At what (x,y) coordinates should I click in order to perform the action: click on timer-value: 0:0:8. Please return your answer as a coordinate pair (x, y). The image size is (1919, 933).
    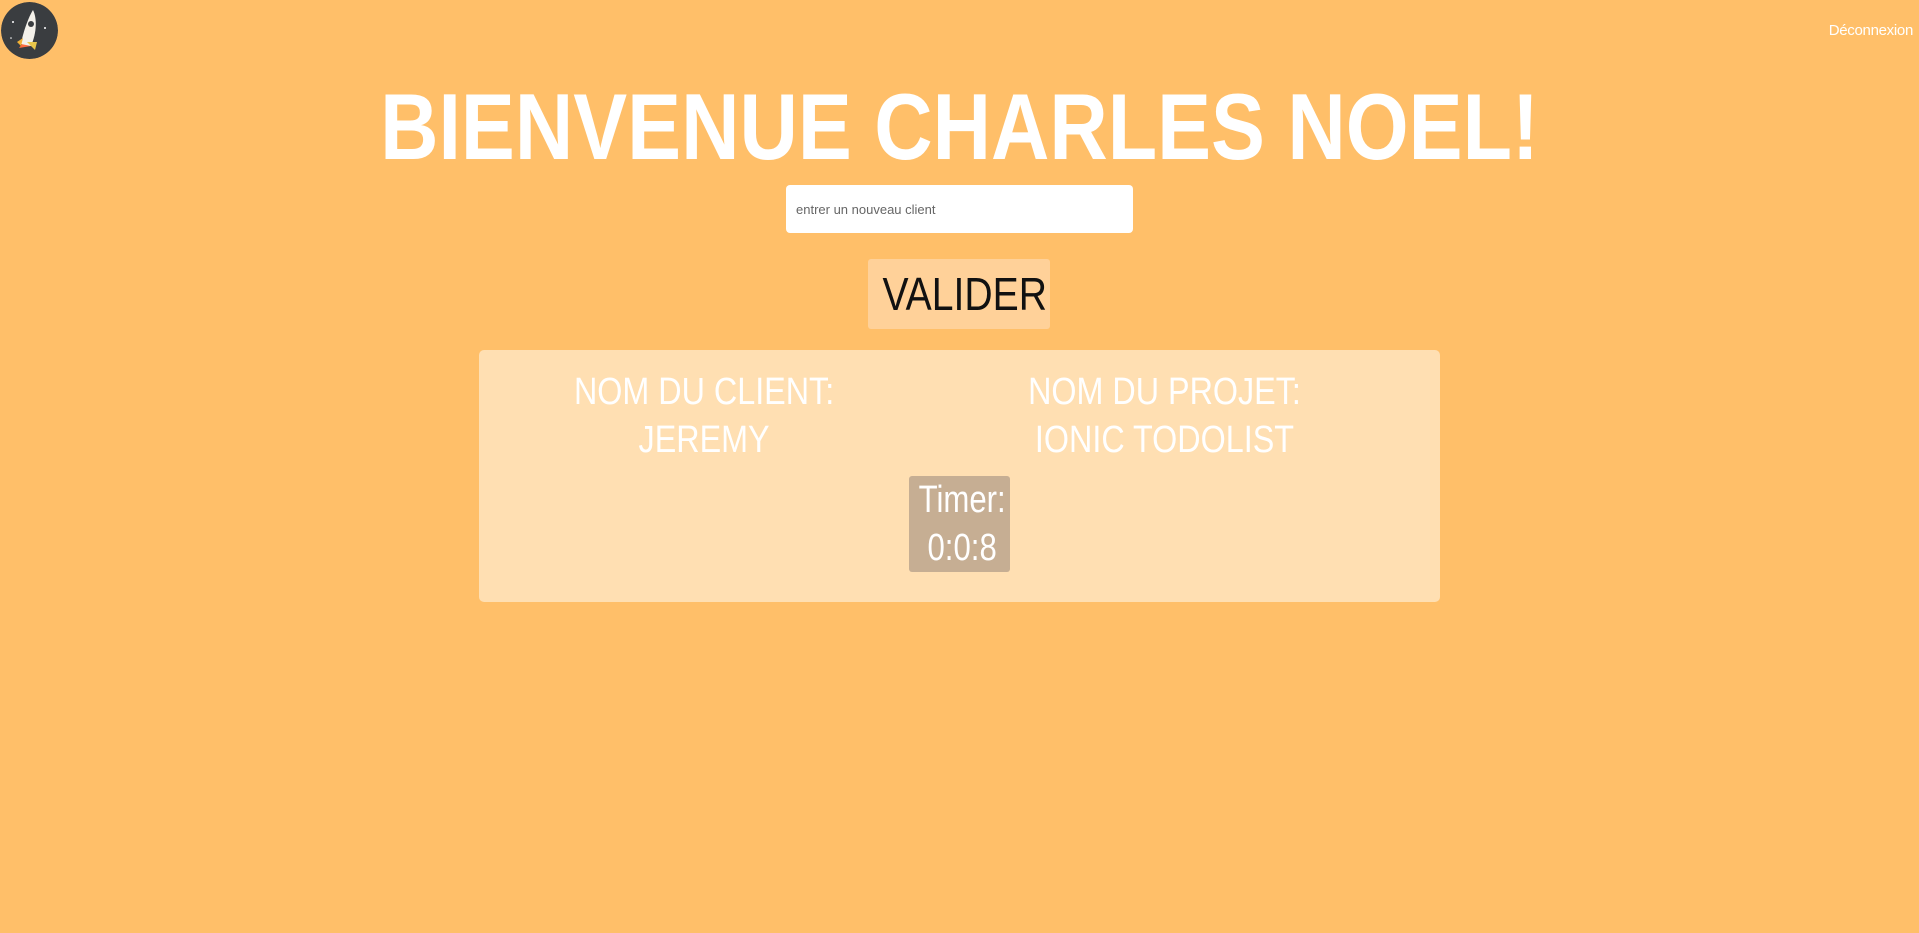
    Looking at the image, I should click on (962, 548).